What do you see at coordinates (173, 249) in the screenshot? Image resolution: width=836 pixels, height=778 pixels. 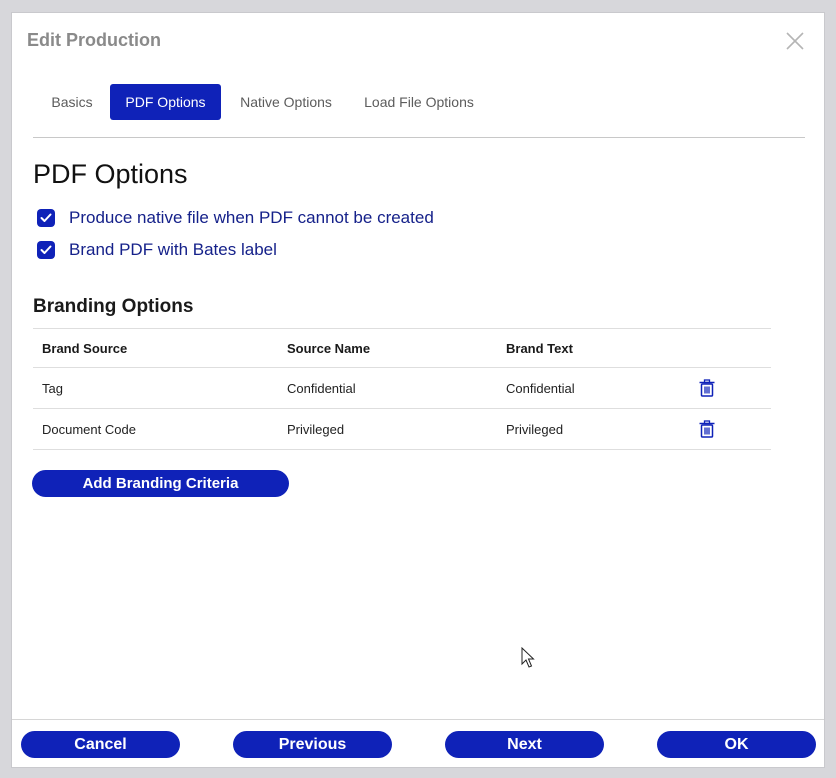 I see `brand-pdf-label: Brand PDF with Bates label` at bounding box center [173, 249].